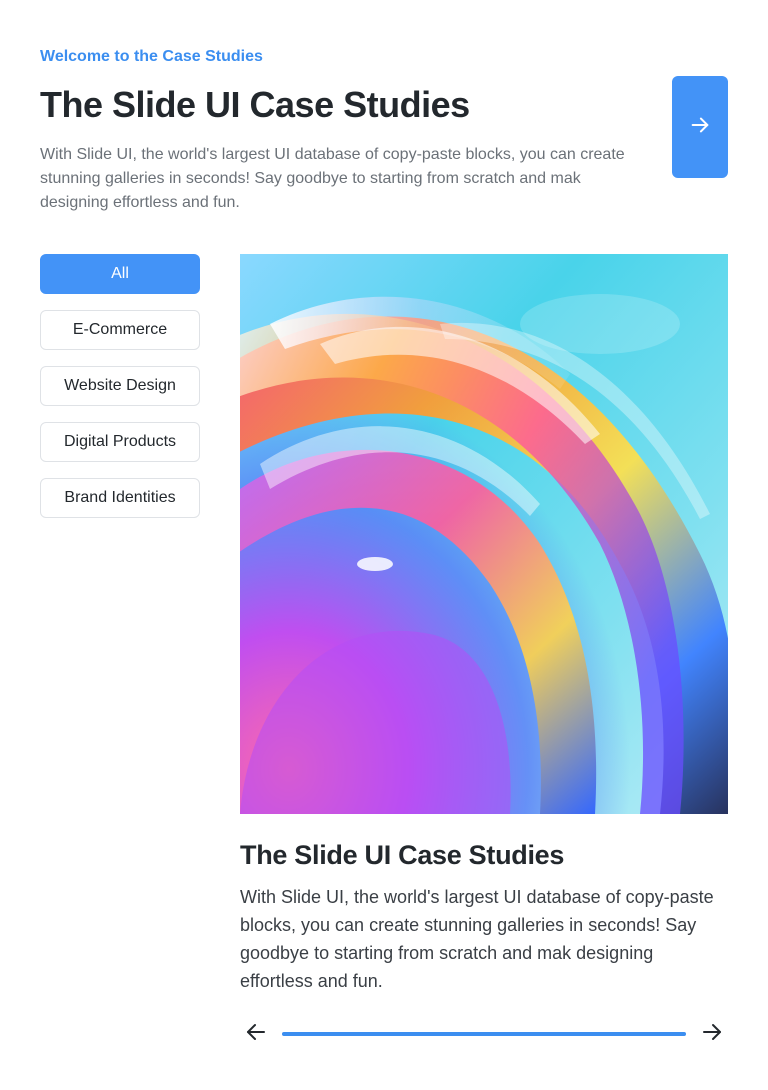 Image resolution: width=768 pixels, height=1090 pixels. What do you see at coordinates (120, 442) in the screenshot?
I see `filter-digital-products: Digital Products` at bounding box center [120, 442].